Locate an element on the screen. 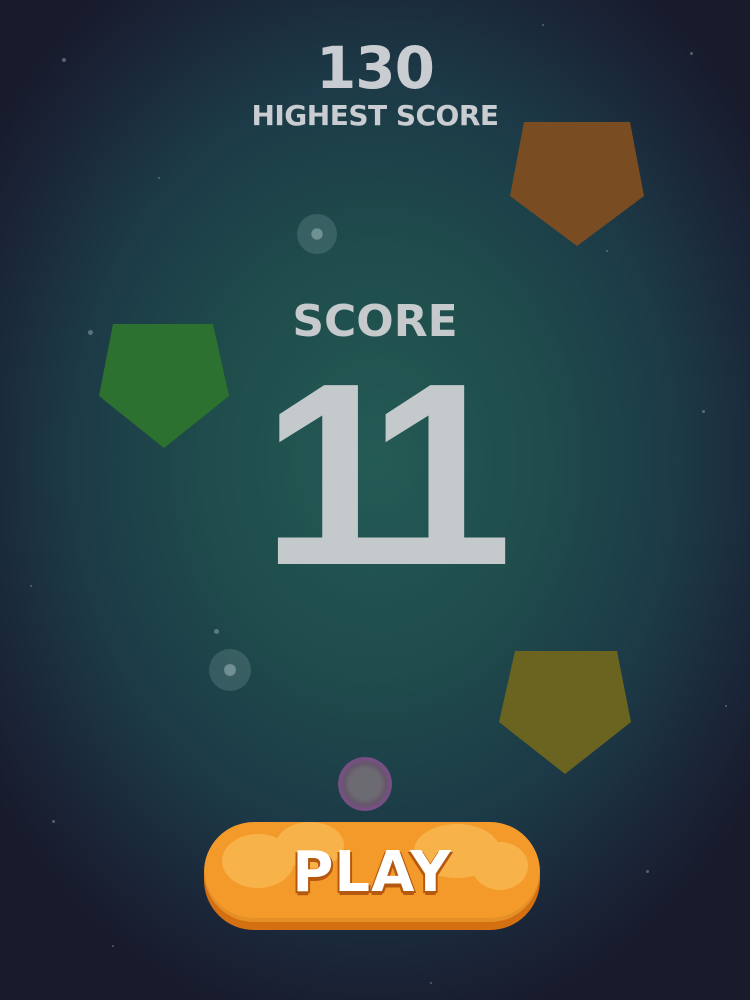  orange-pentagon is located at coordinates (577, 184).